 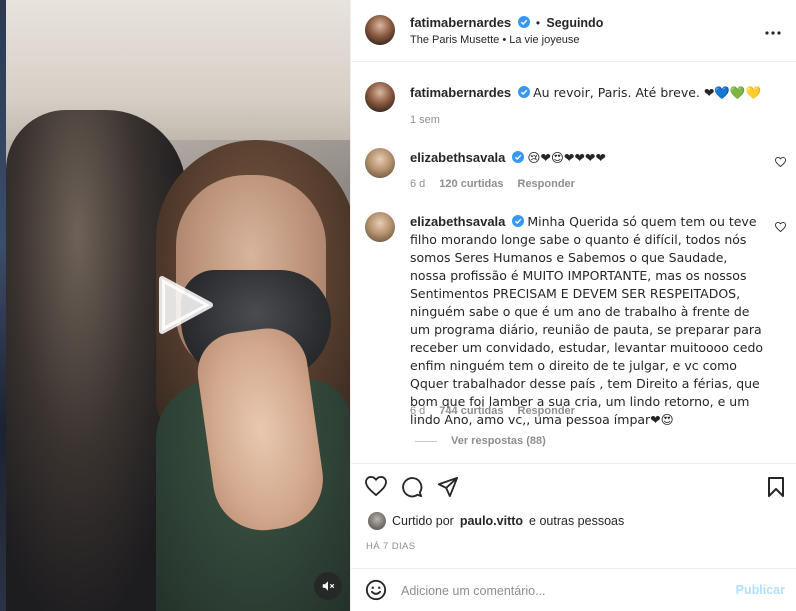 I want to click on emoji-icon, so click(x=376, y=591).